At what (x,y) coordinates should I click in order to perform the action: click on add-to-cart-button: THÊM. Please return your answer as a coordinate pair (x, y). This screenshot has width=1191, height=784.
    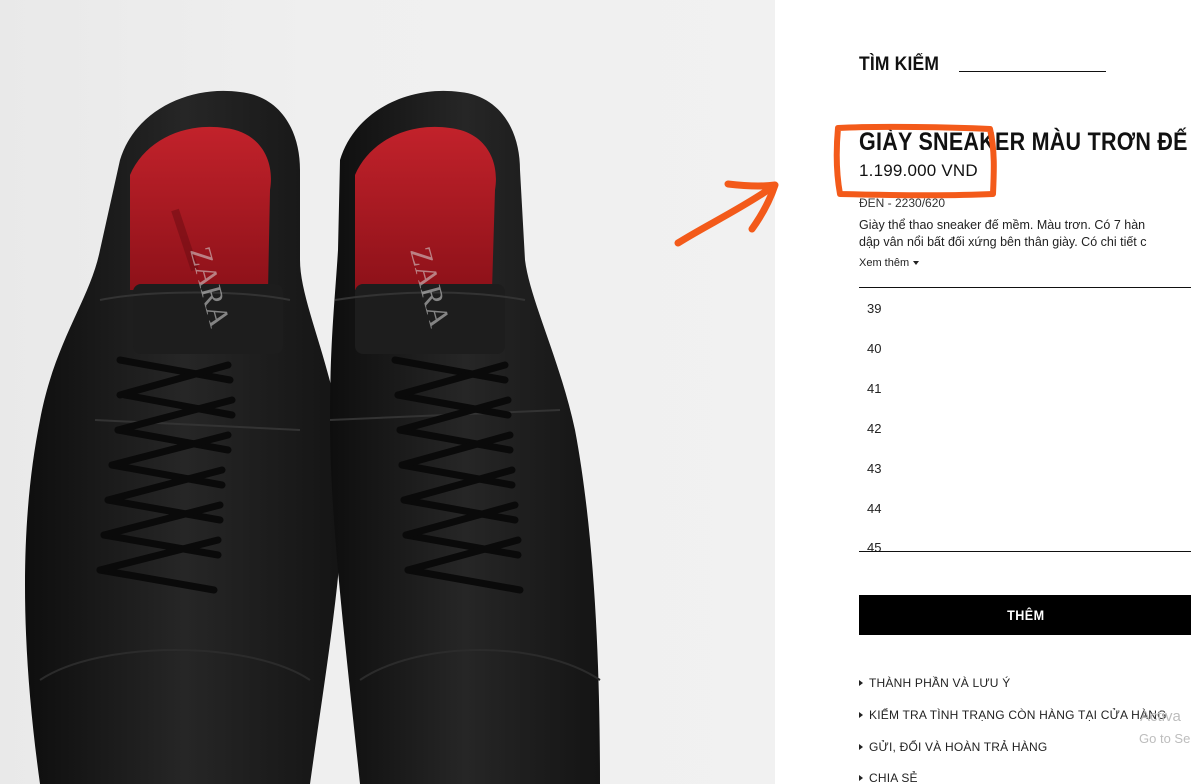
    Looking at the image, I should click on (1025, 615).